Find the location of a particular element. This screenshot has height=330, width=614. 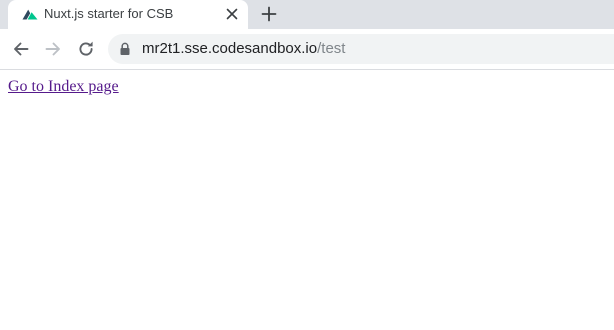

toolbar: mr2t1.sse.codesandbox.io/test is located at coordinates (307, 49).